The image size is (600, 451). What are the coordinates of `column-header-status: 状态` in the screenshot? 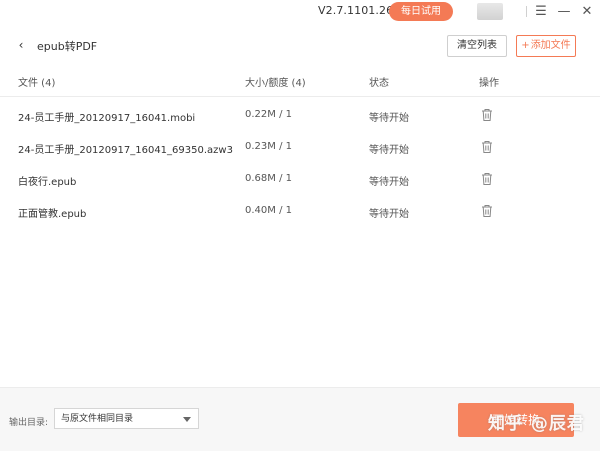 It's located at (379, 83).